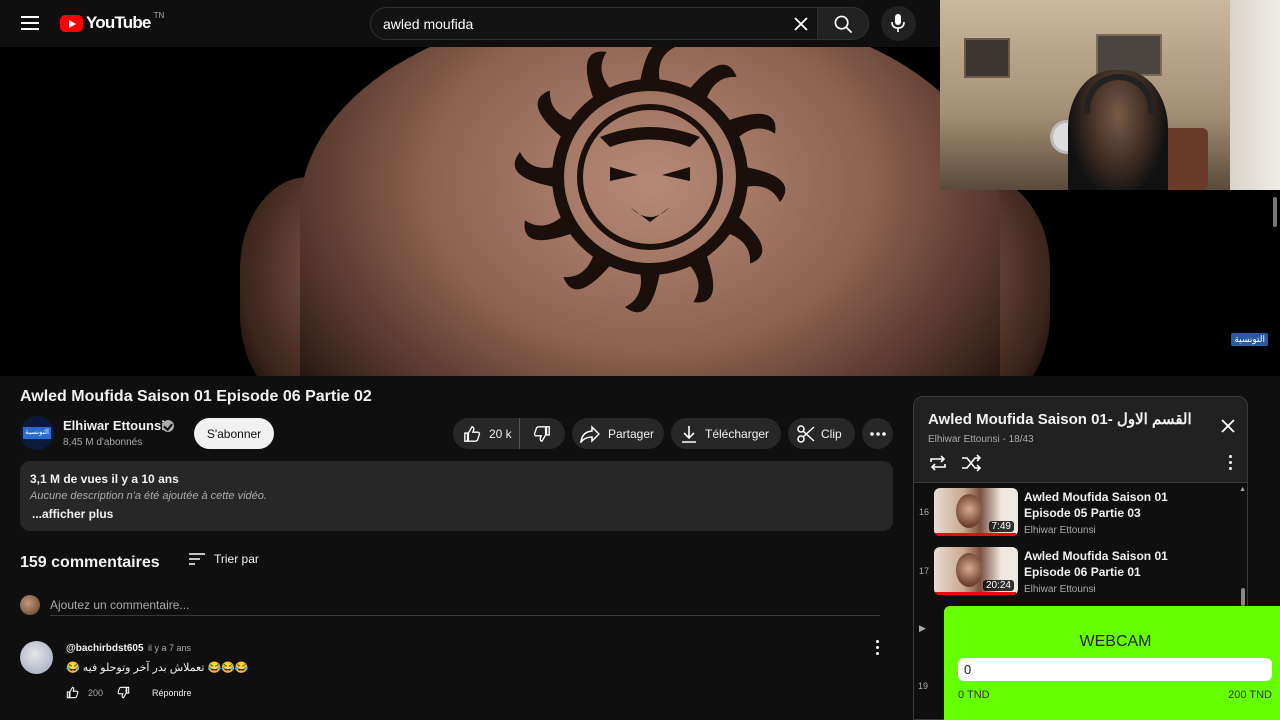  I want to click on clip-label: Clip, so click(831, 433).